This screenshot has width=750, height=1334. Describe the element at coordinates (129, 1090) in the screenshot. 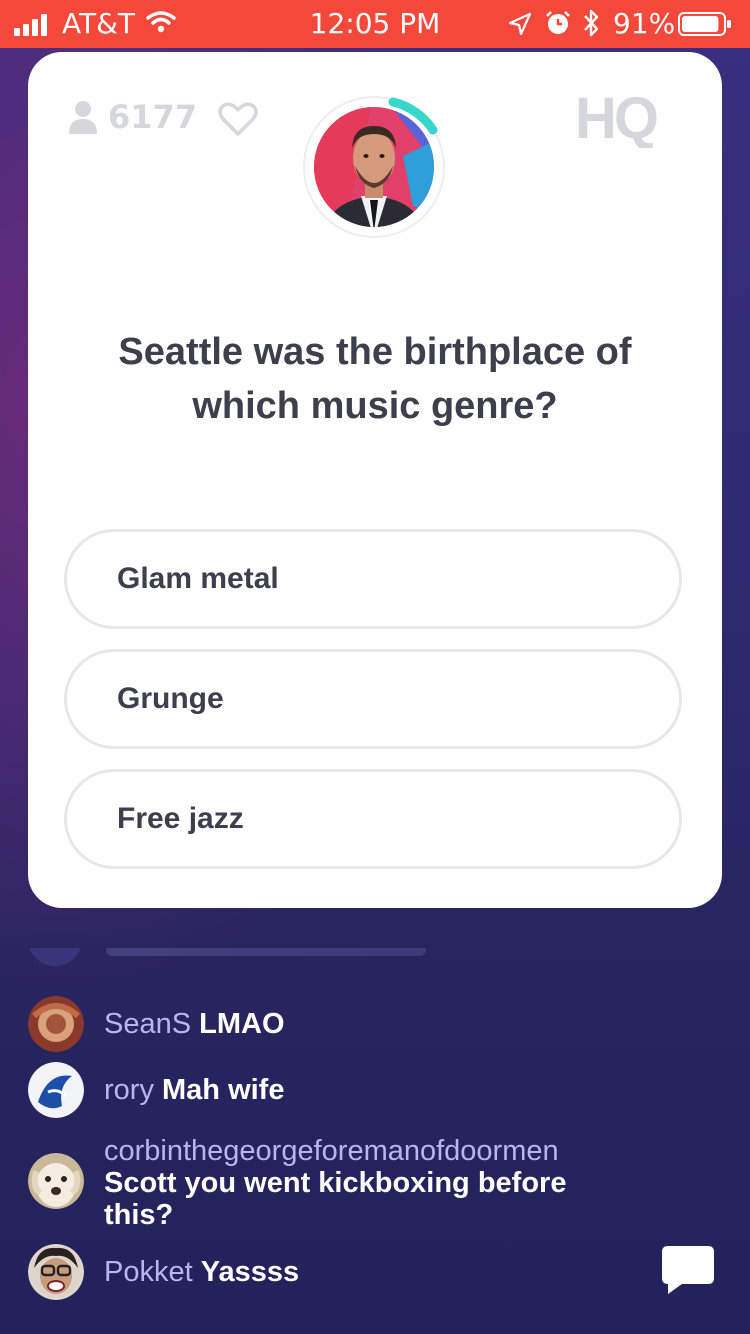

I see `chat-username: rory` at that location.